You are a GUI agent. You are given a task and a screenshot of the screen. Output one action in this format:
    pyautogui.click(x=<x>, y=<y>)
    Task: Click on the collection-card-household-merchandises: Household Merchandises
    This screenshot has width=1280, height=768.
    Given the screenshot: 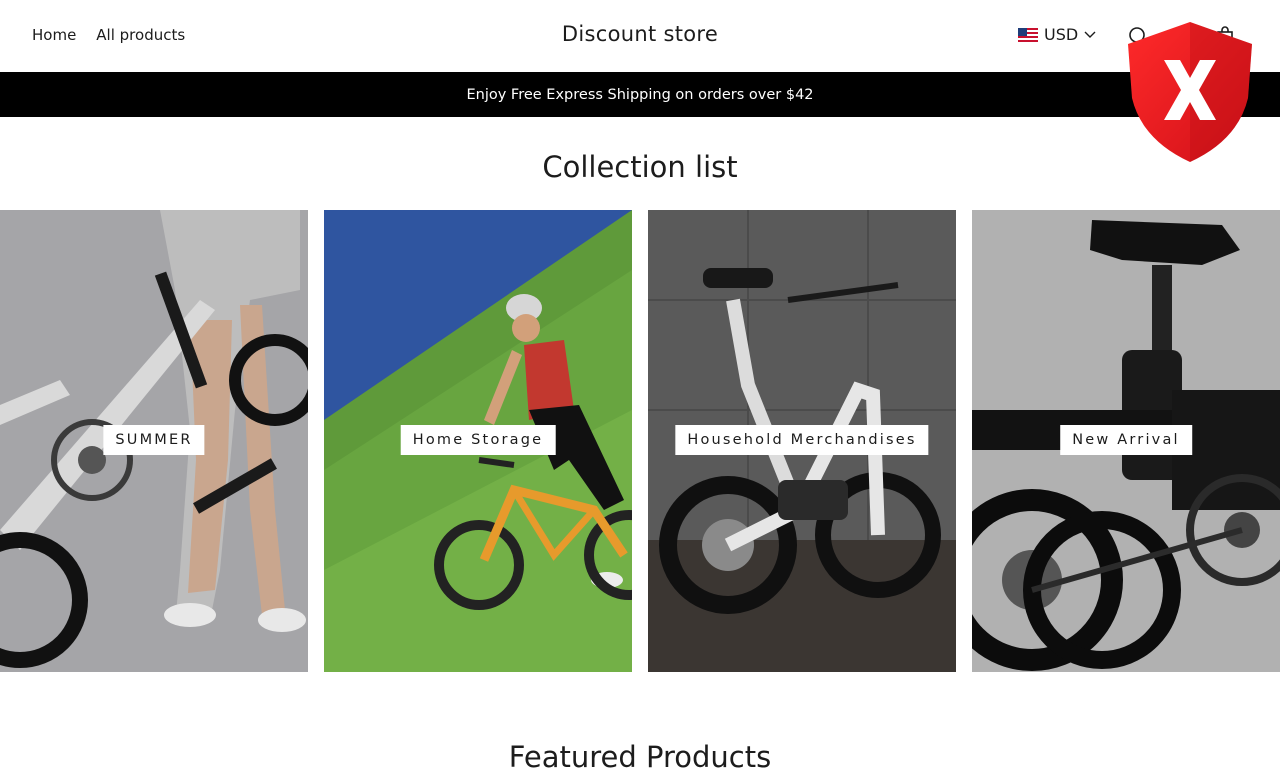 What is the action you would take?
    pyautogui.click(x=802, y=441)
    